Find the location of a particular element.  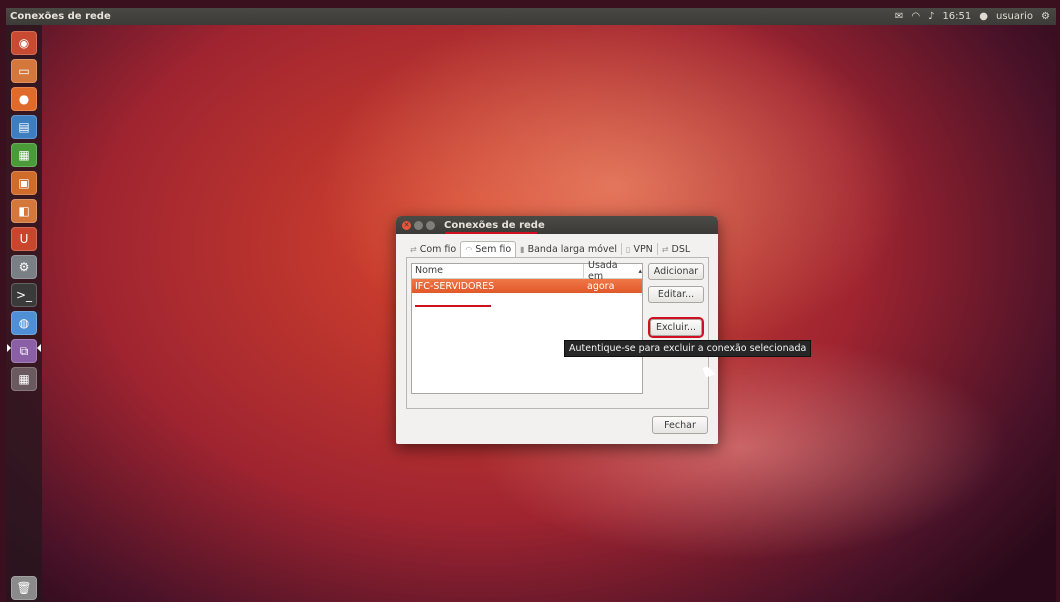

maximize-window-icon is located at coordinates (430, 225).